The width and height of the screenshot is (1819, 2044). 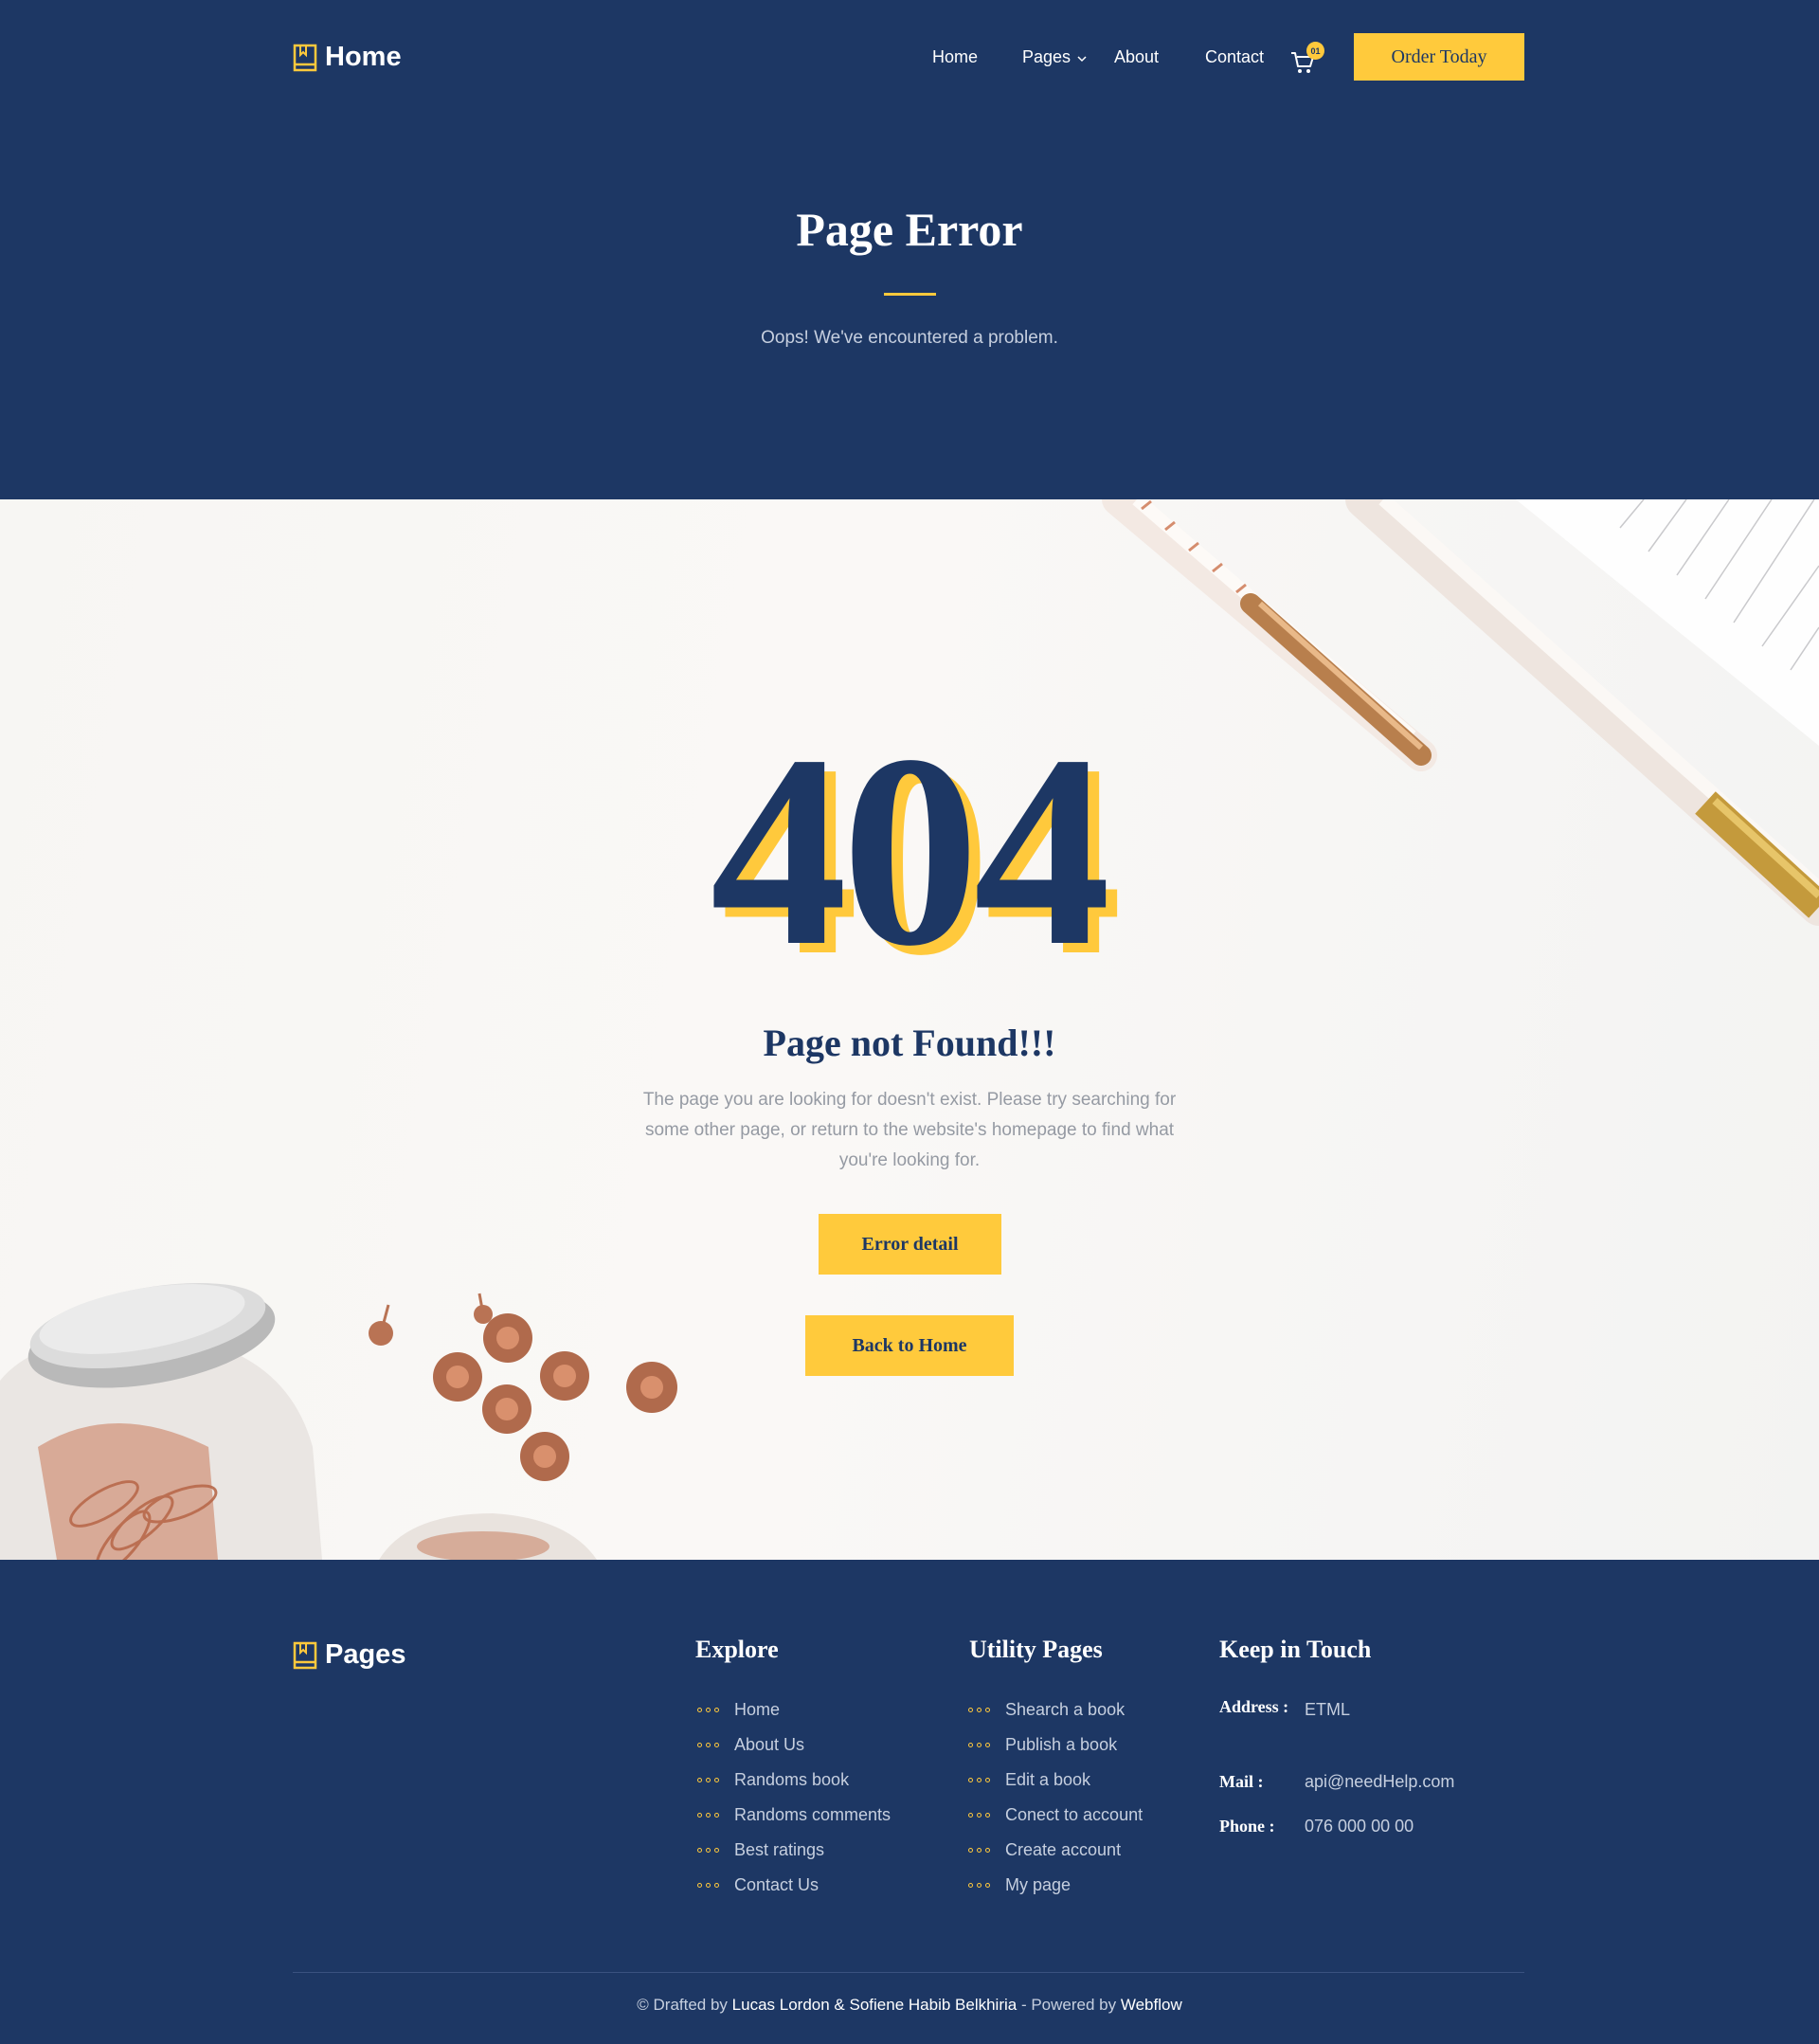 I want to click on footer-link-label: Best ratings, so click(x=779, y=1850).